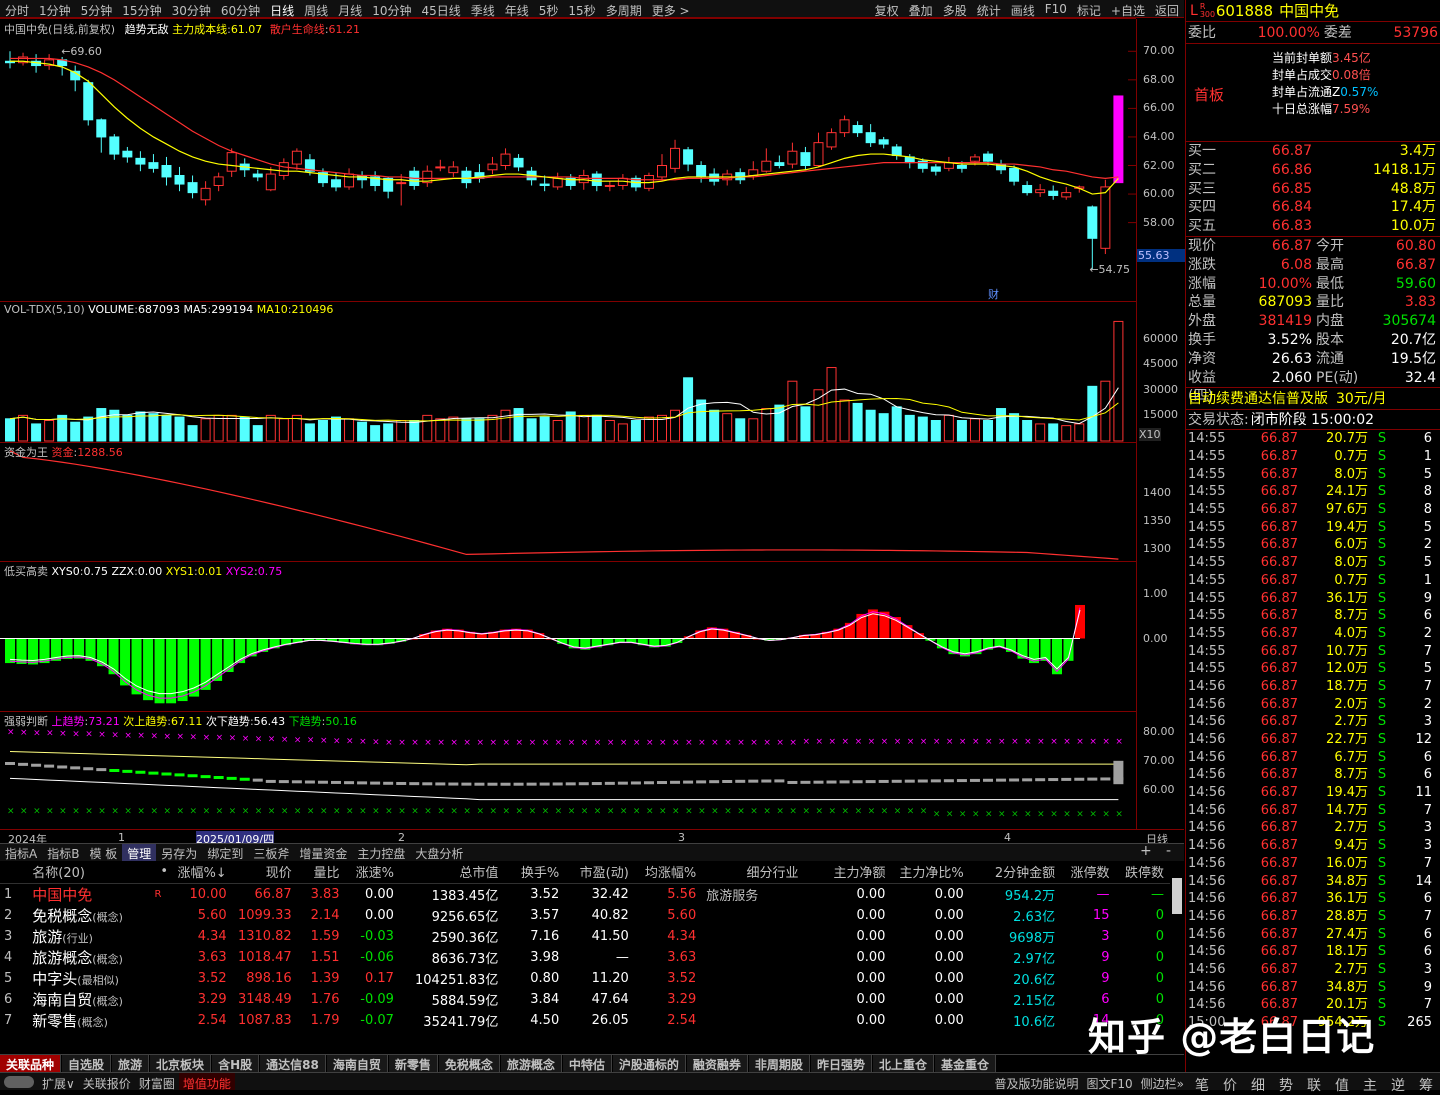  What do you see at coordinates (131, 1063) in the screenshot?
I see `block-tab-2: 旅游` at bounding box center [131, 1063].